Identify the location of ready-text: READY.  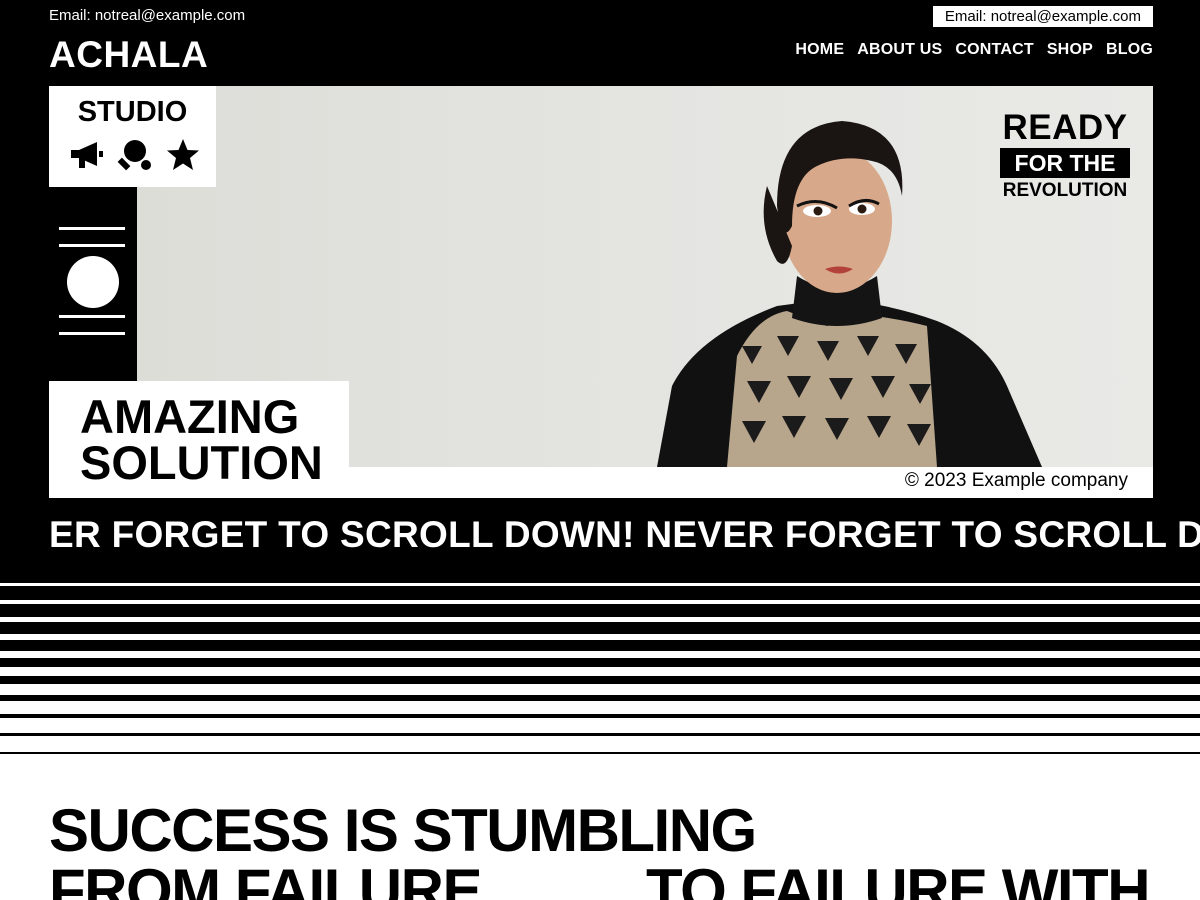
(1065, 127).